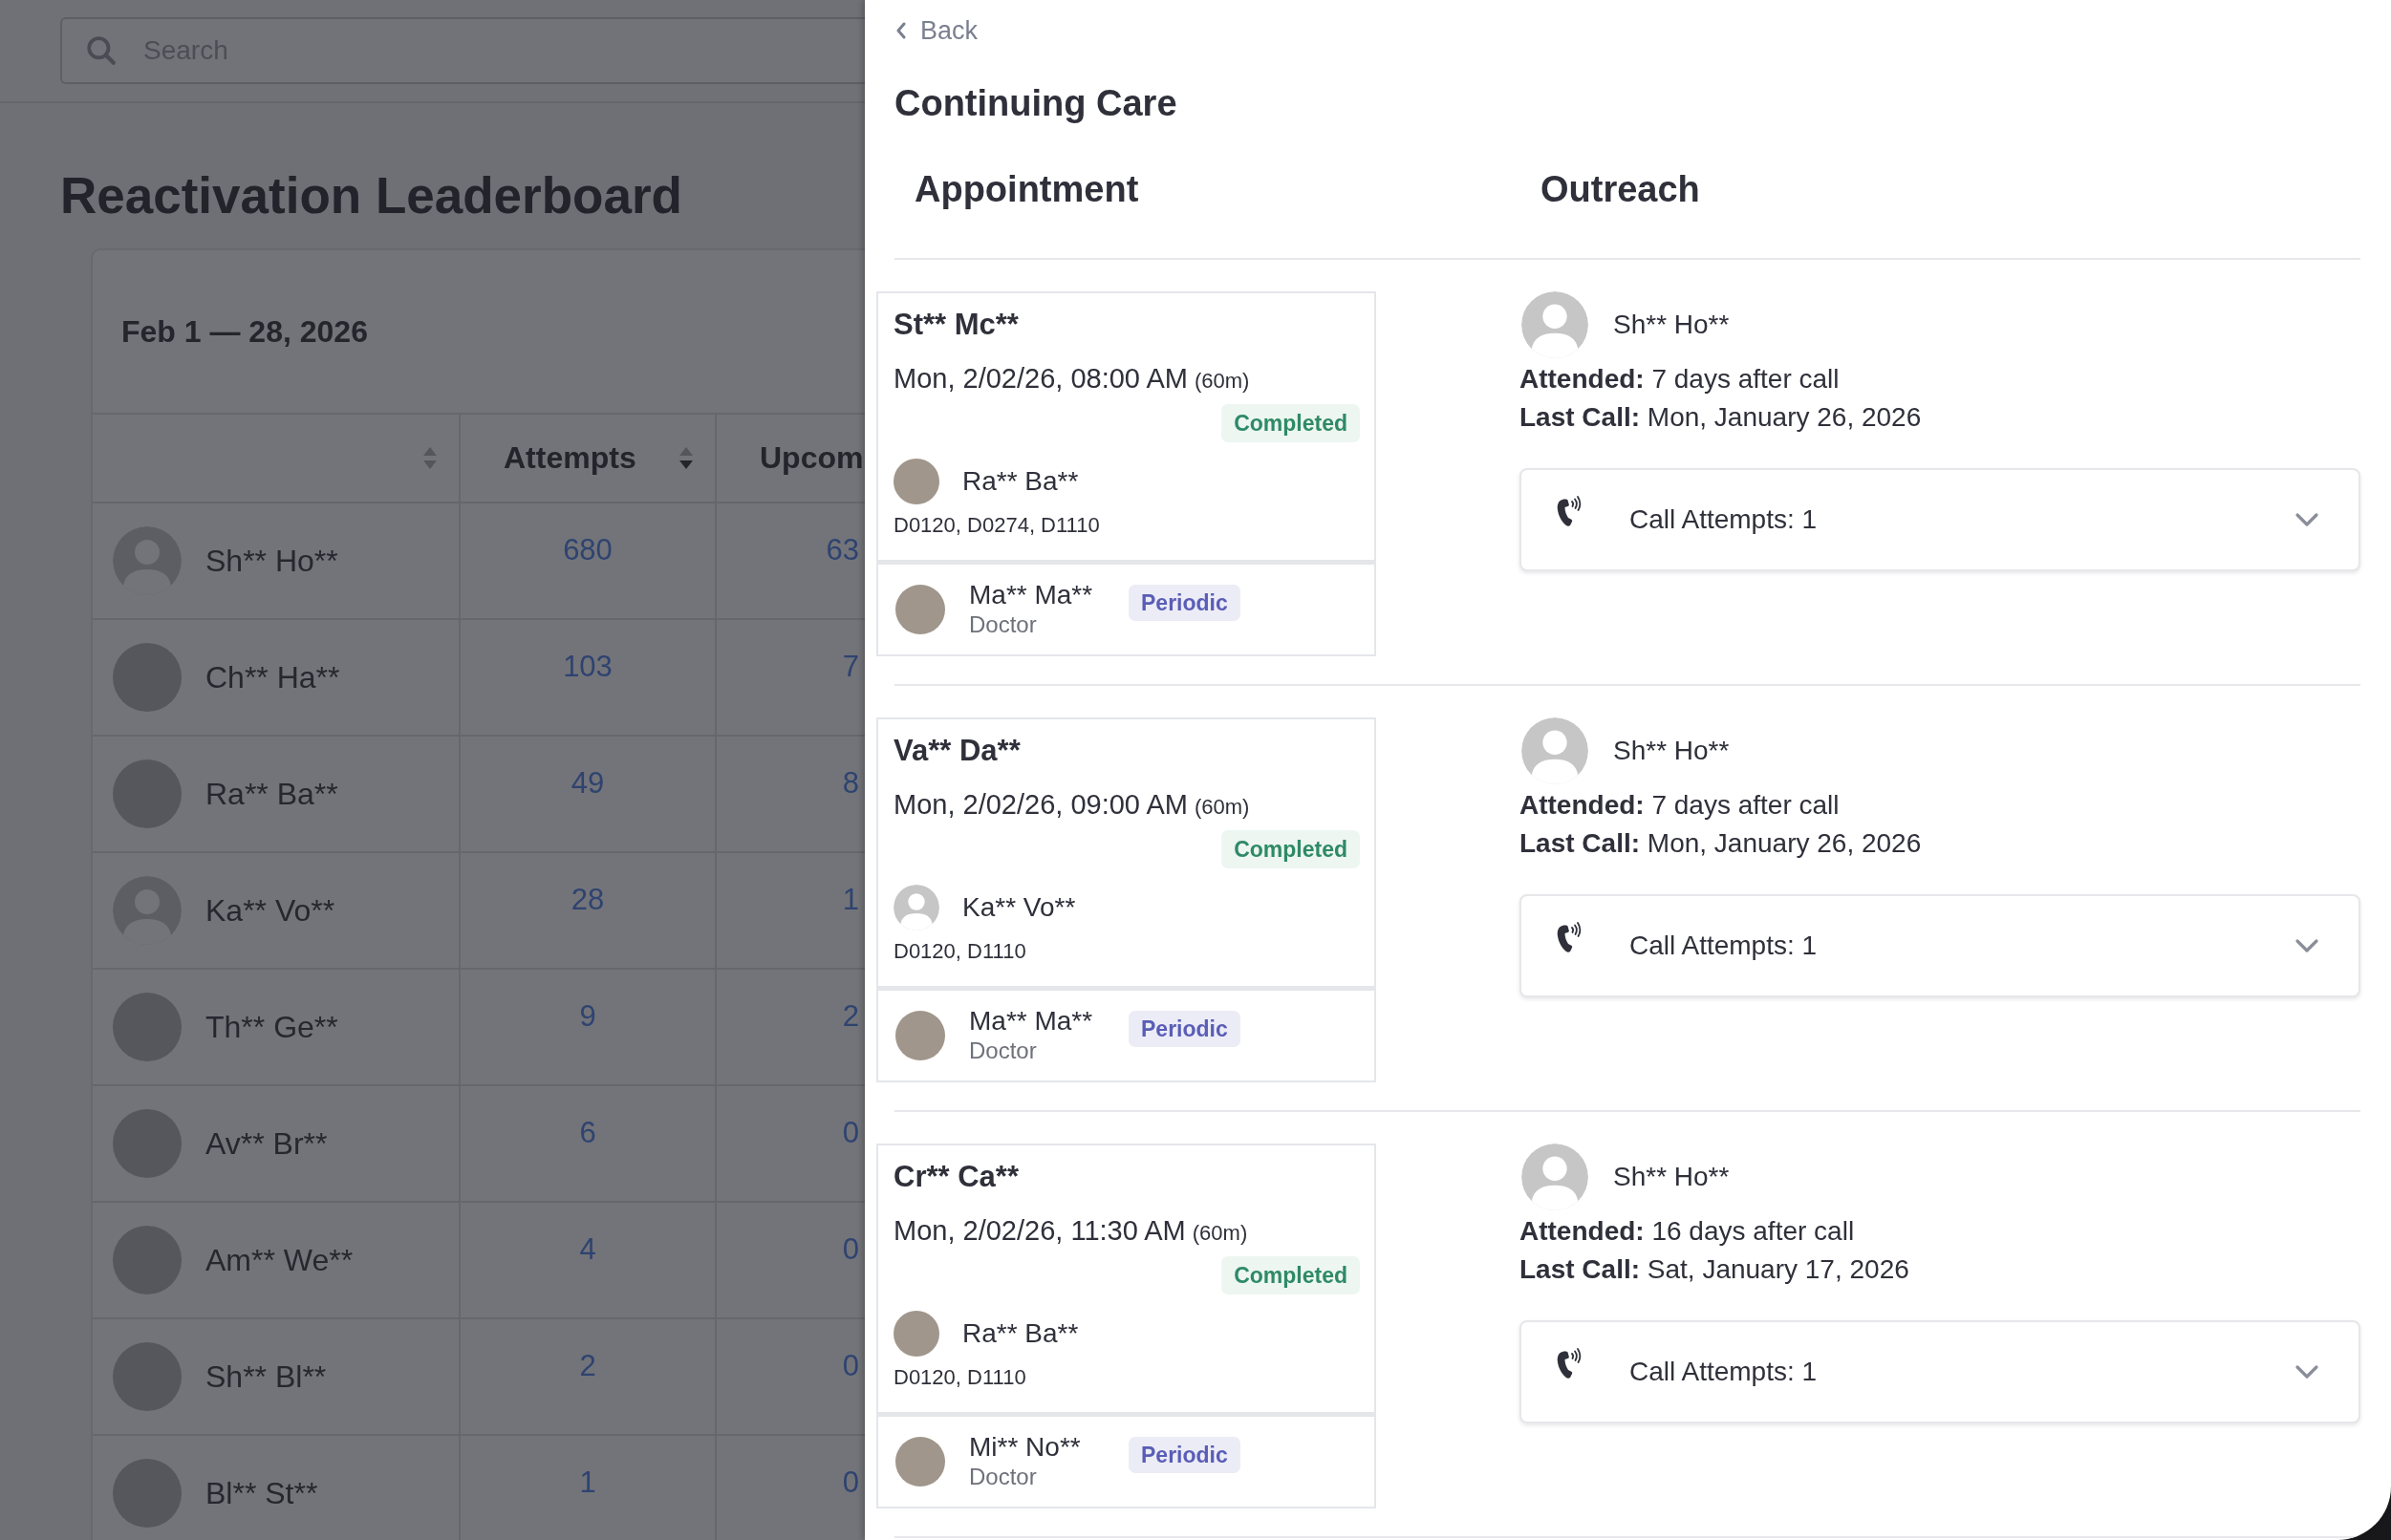 The image size is (2391, 1540). What do you see at coordinates (1041, 804) in the screenshot?
I see `appointment-time: Mon, 2/02/26, 09:00 AM` at bounding box center [1041, 804].